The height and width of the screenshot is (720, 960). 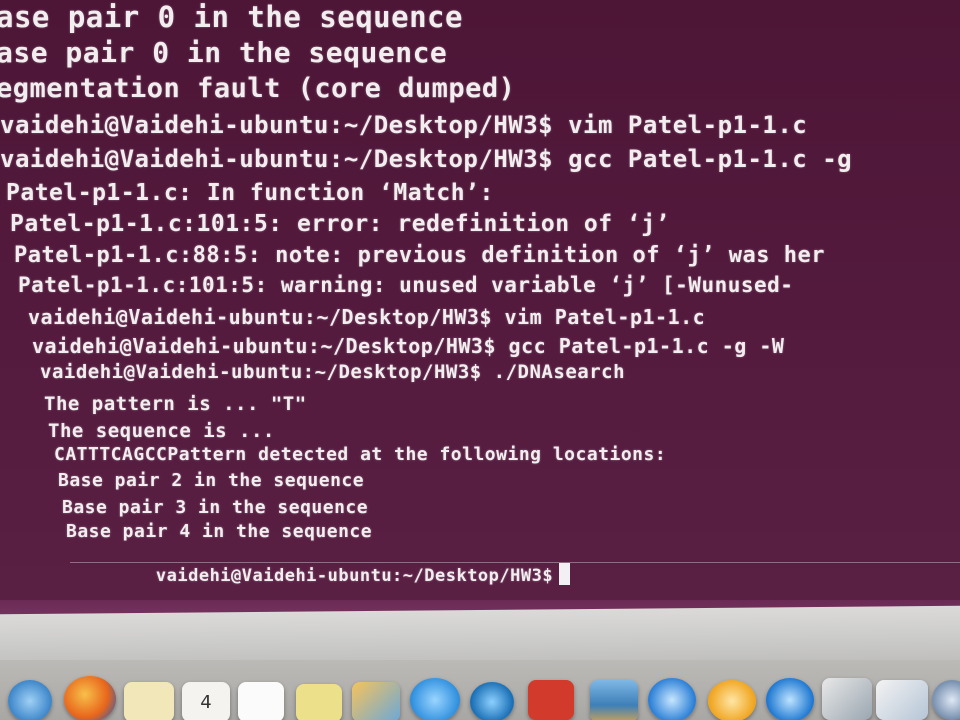 What do you see at coordinates (672, 699) in the screenshot?
I see `itunes-icon` at bounding box center [672, 699].